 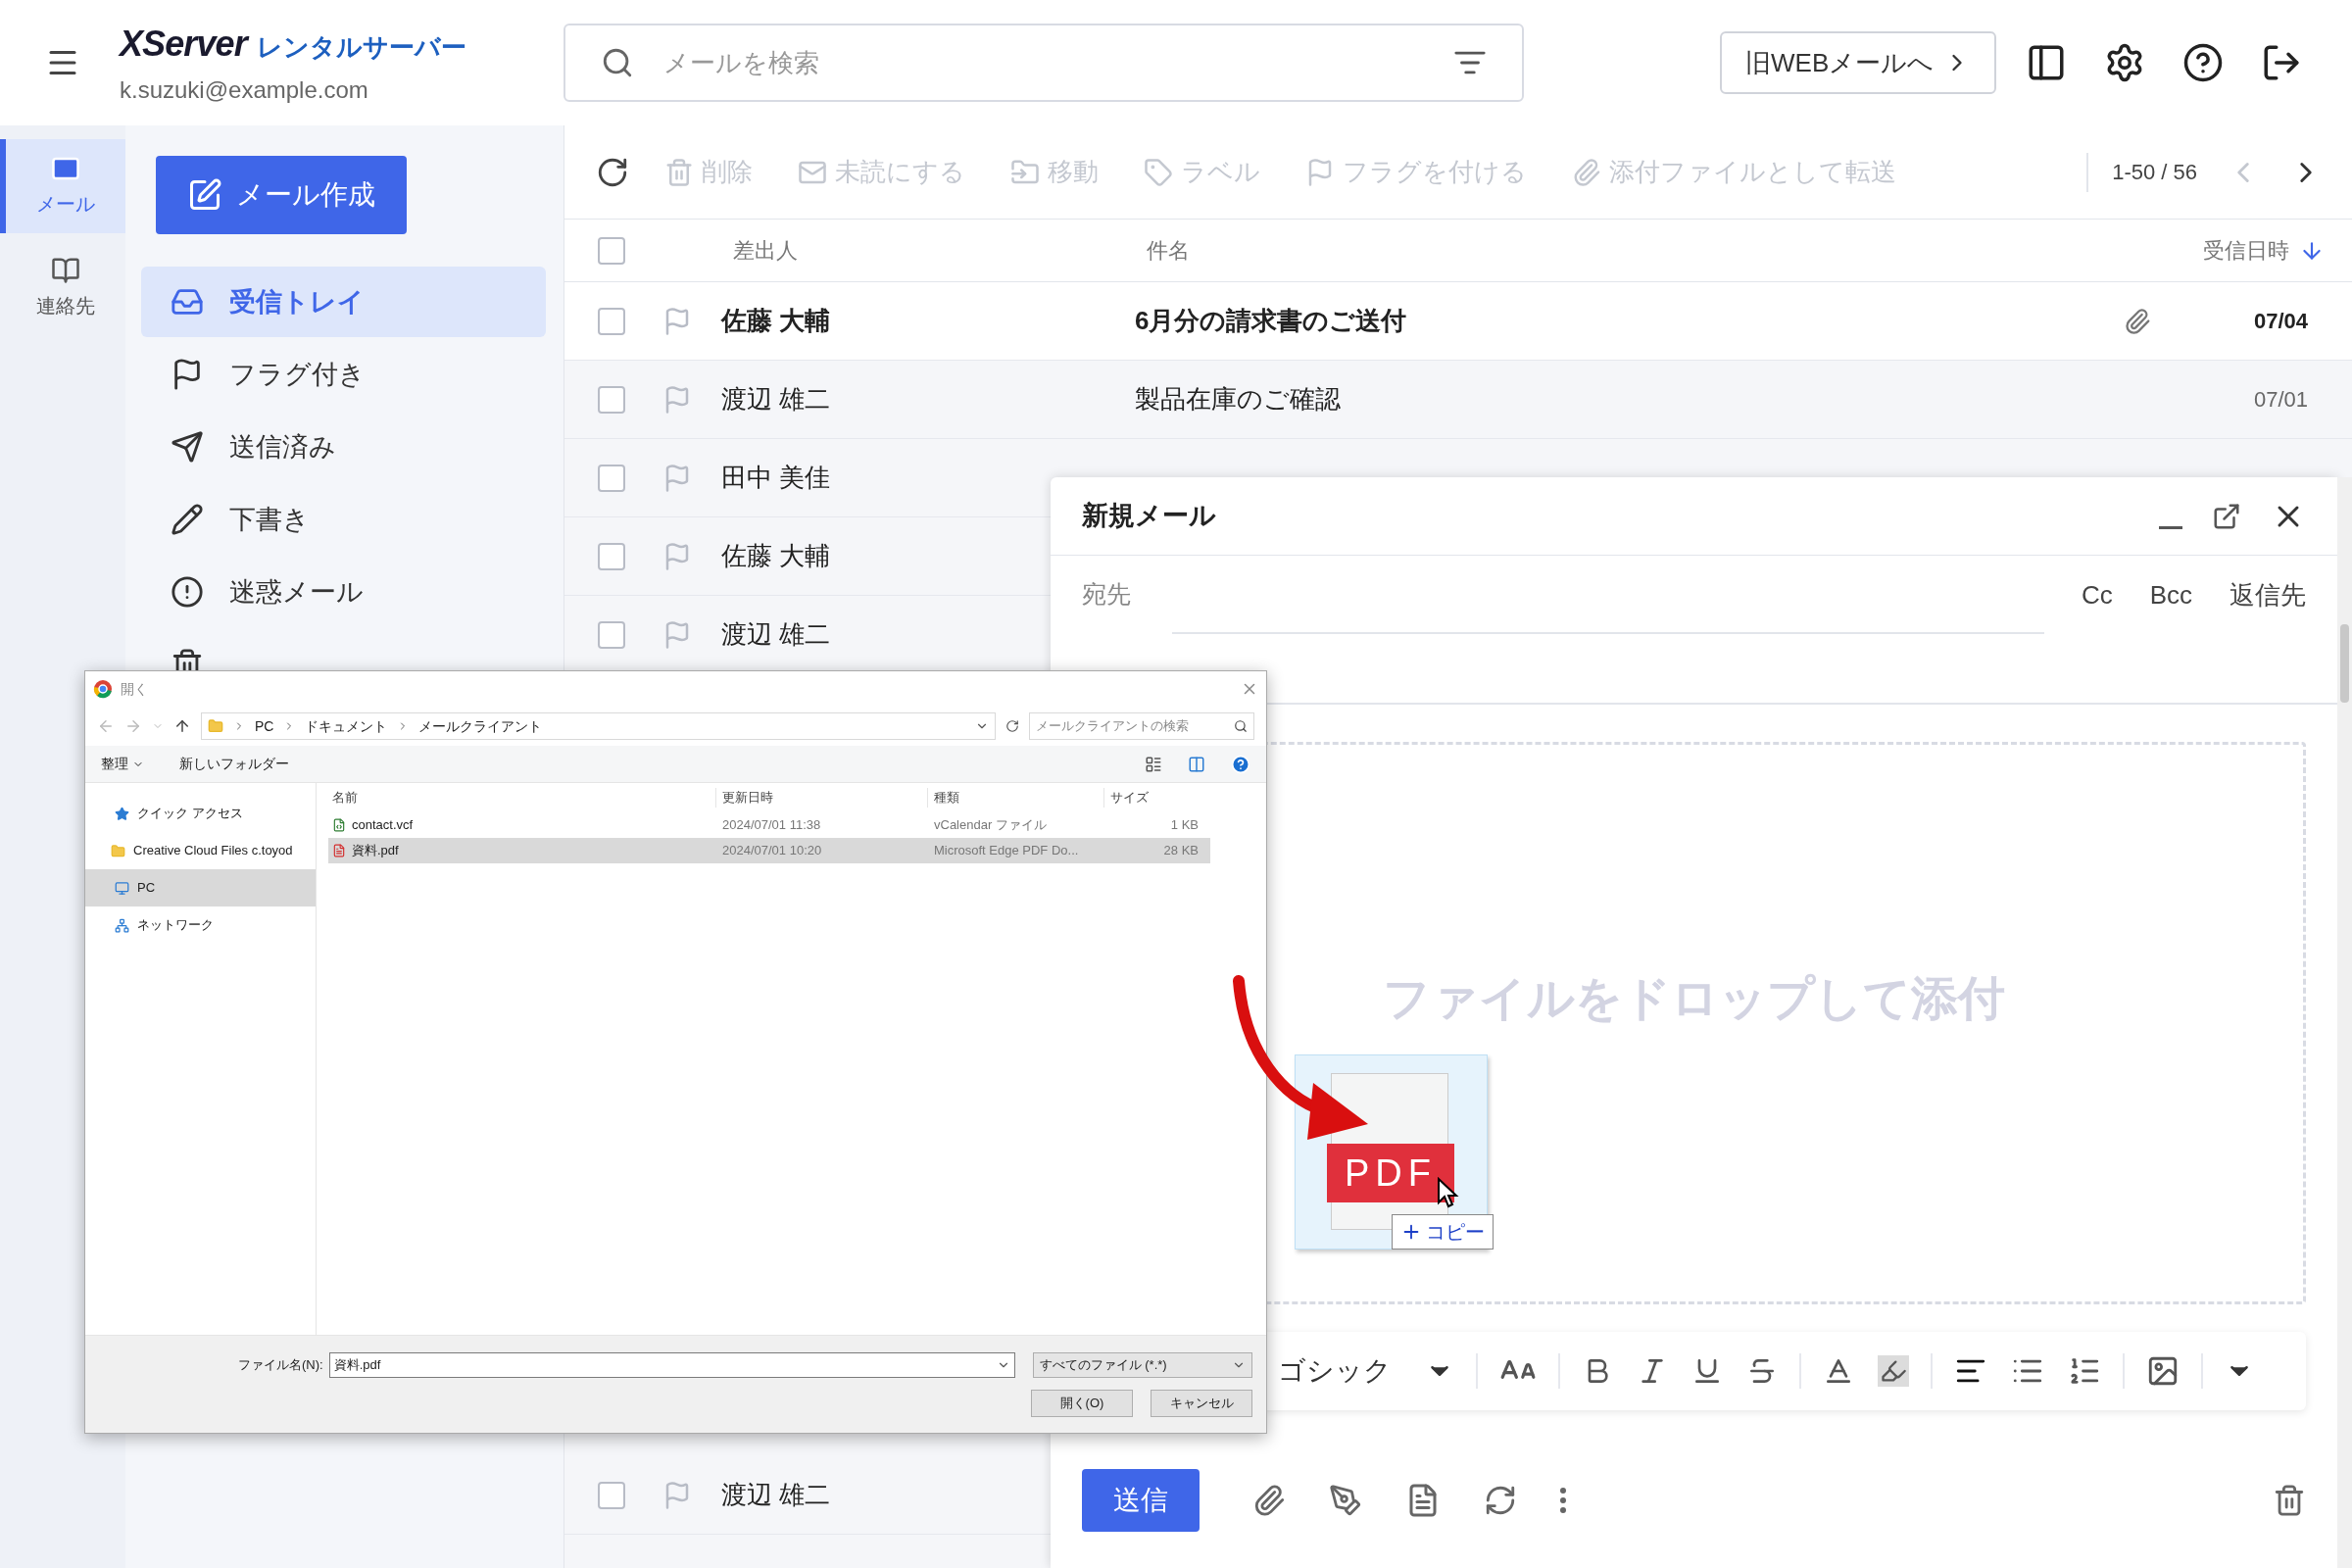 What do you see at coordinates (2170, 594) in the screenshot?
I see `recipient-option: Bcc` at bounding box center [2170, 594].